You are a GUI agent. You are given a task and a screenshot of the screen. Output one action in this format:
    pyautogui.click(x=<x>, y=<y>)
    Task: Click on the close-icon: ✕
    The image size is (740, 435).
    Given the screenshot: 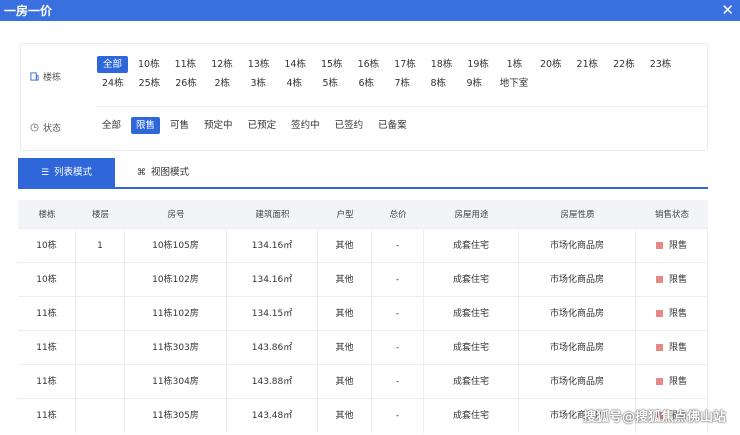 What is the action you would take?
    pyautogui.click(x=727, y=10)
    